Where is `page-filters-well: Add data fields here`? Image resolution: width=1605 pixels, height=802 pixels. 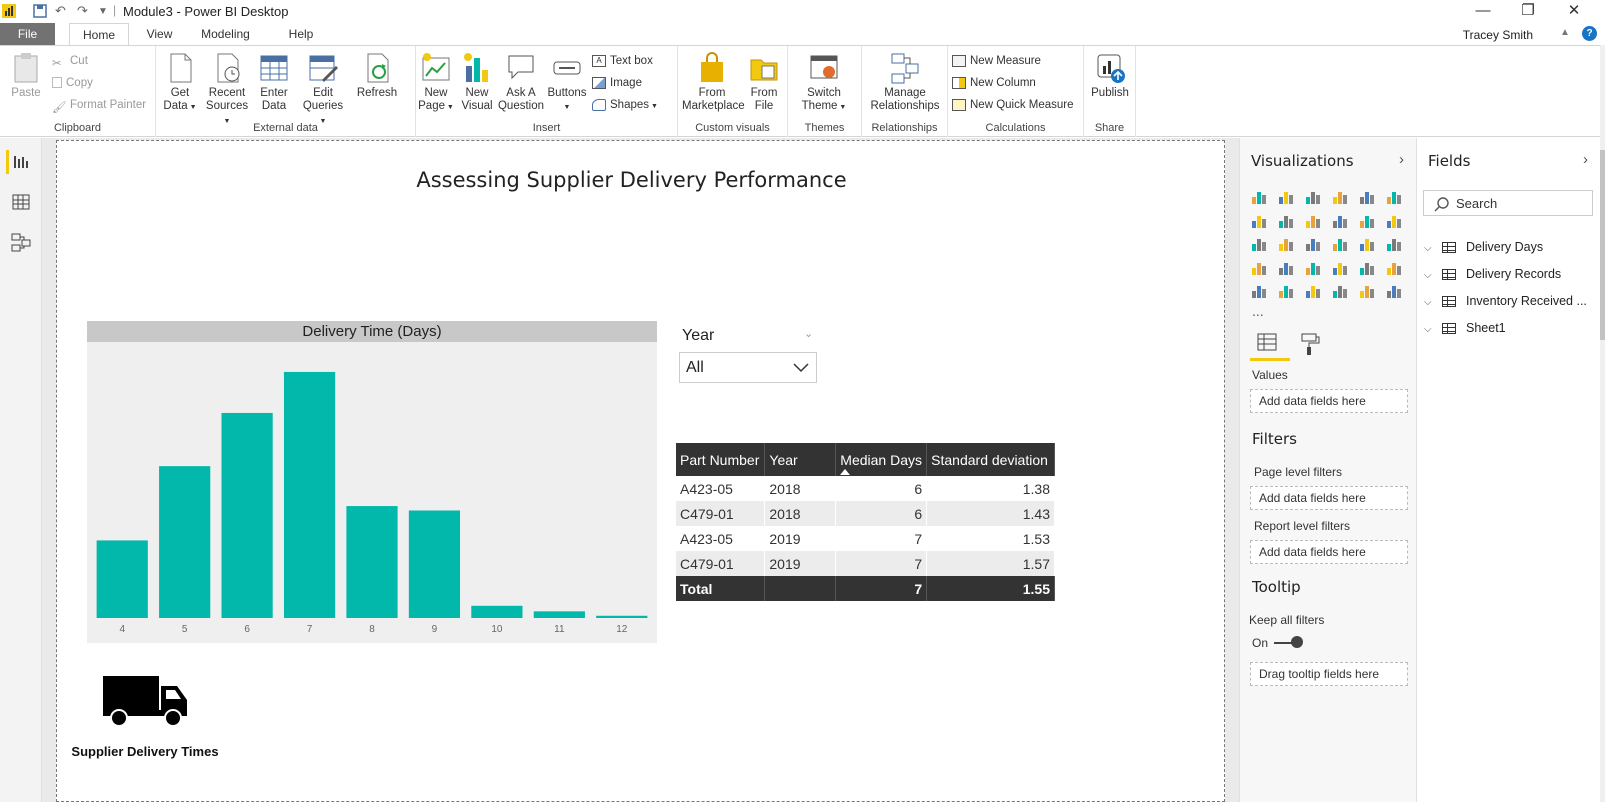 page-filters-well: Add data fields here is located at coordinates (1329, 498).